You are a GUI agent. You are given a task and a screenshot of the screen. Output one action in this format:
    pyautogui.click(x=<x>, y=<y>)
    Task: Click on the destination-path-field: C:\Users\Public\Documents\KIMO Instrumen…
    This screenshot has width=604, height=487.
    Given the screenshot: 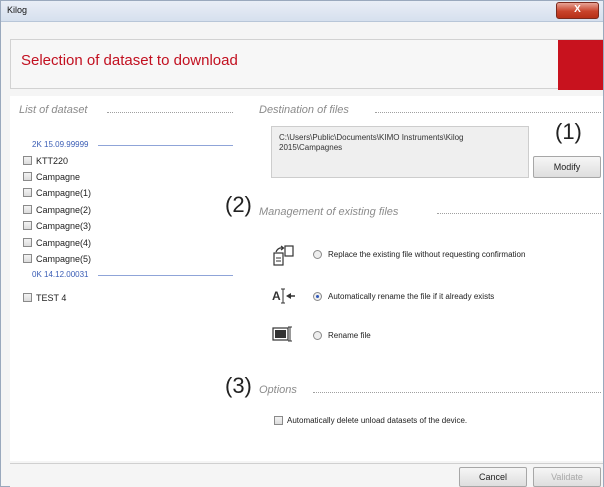 What is the action you would take?
    pyautogui.click(x=400, y=152)
    